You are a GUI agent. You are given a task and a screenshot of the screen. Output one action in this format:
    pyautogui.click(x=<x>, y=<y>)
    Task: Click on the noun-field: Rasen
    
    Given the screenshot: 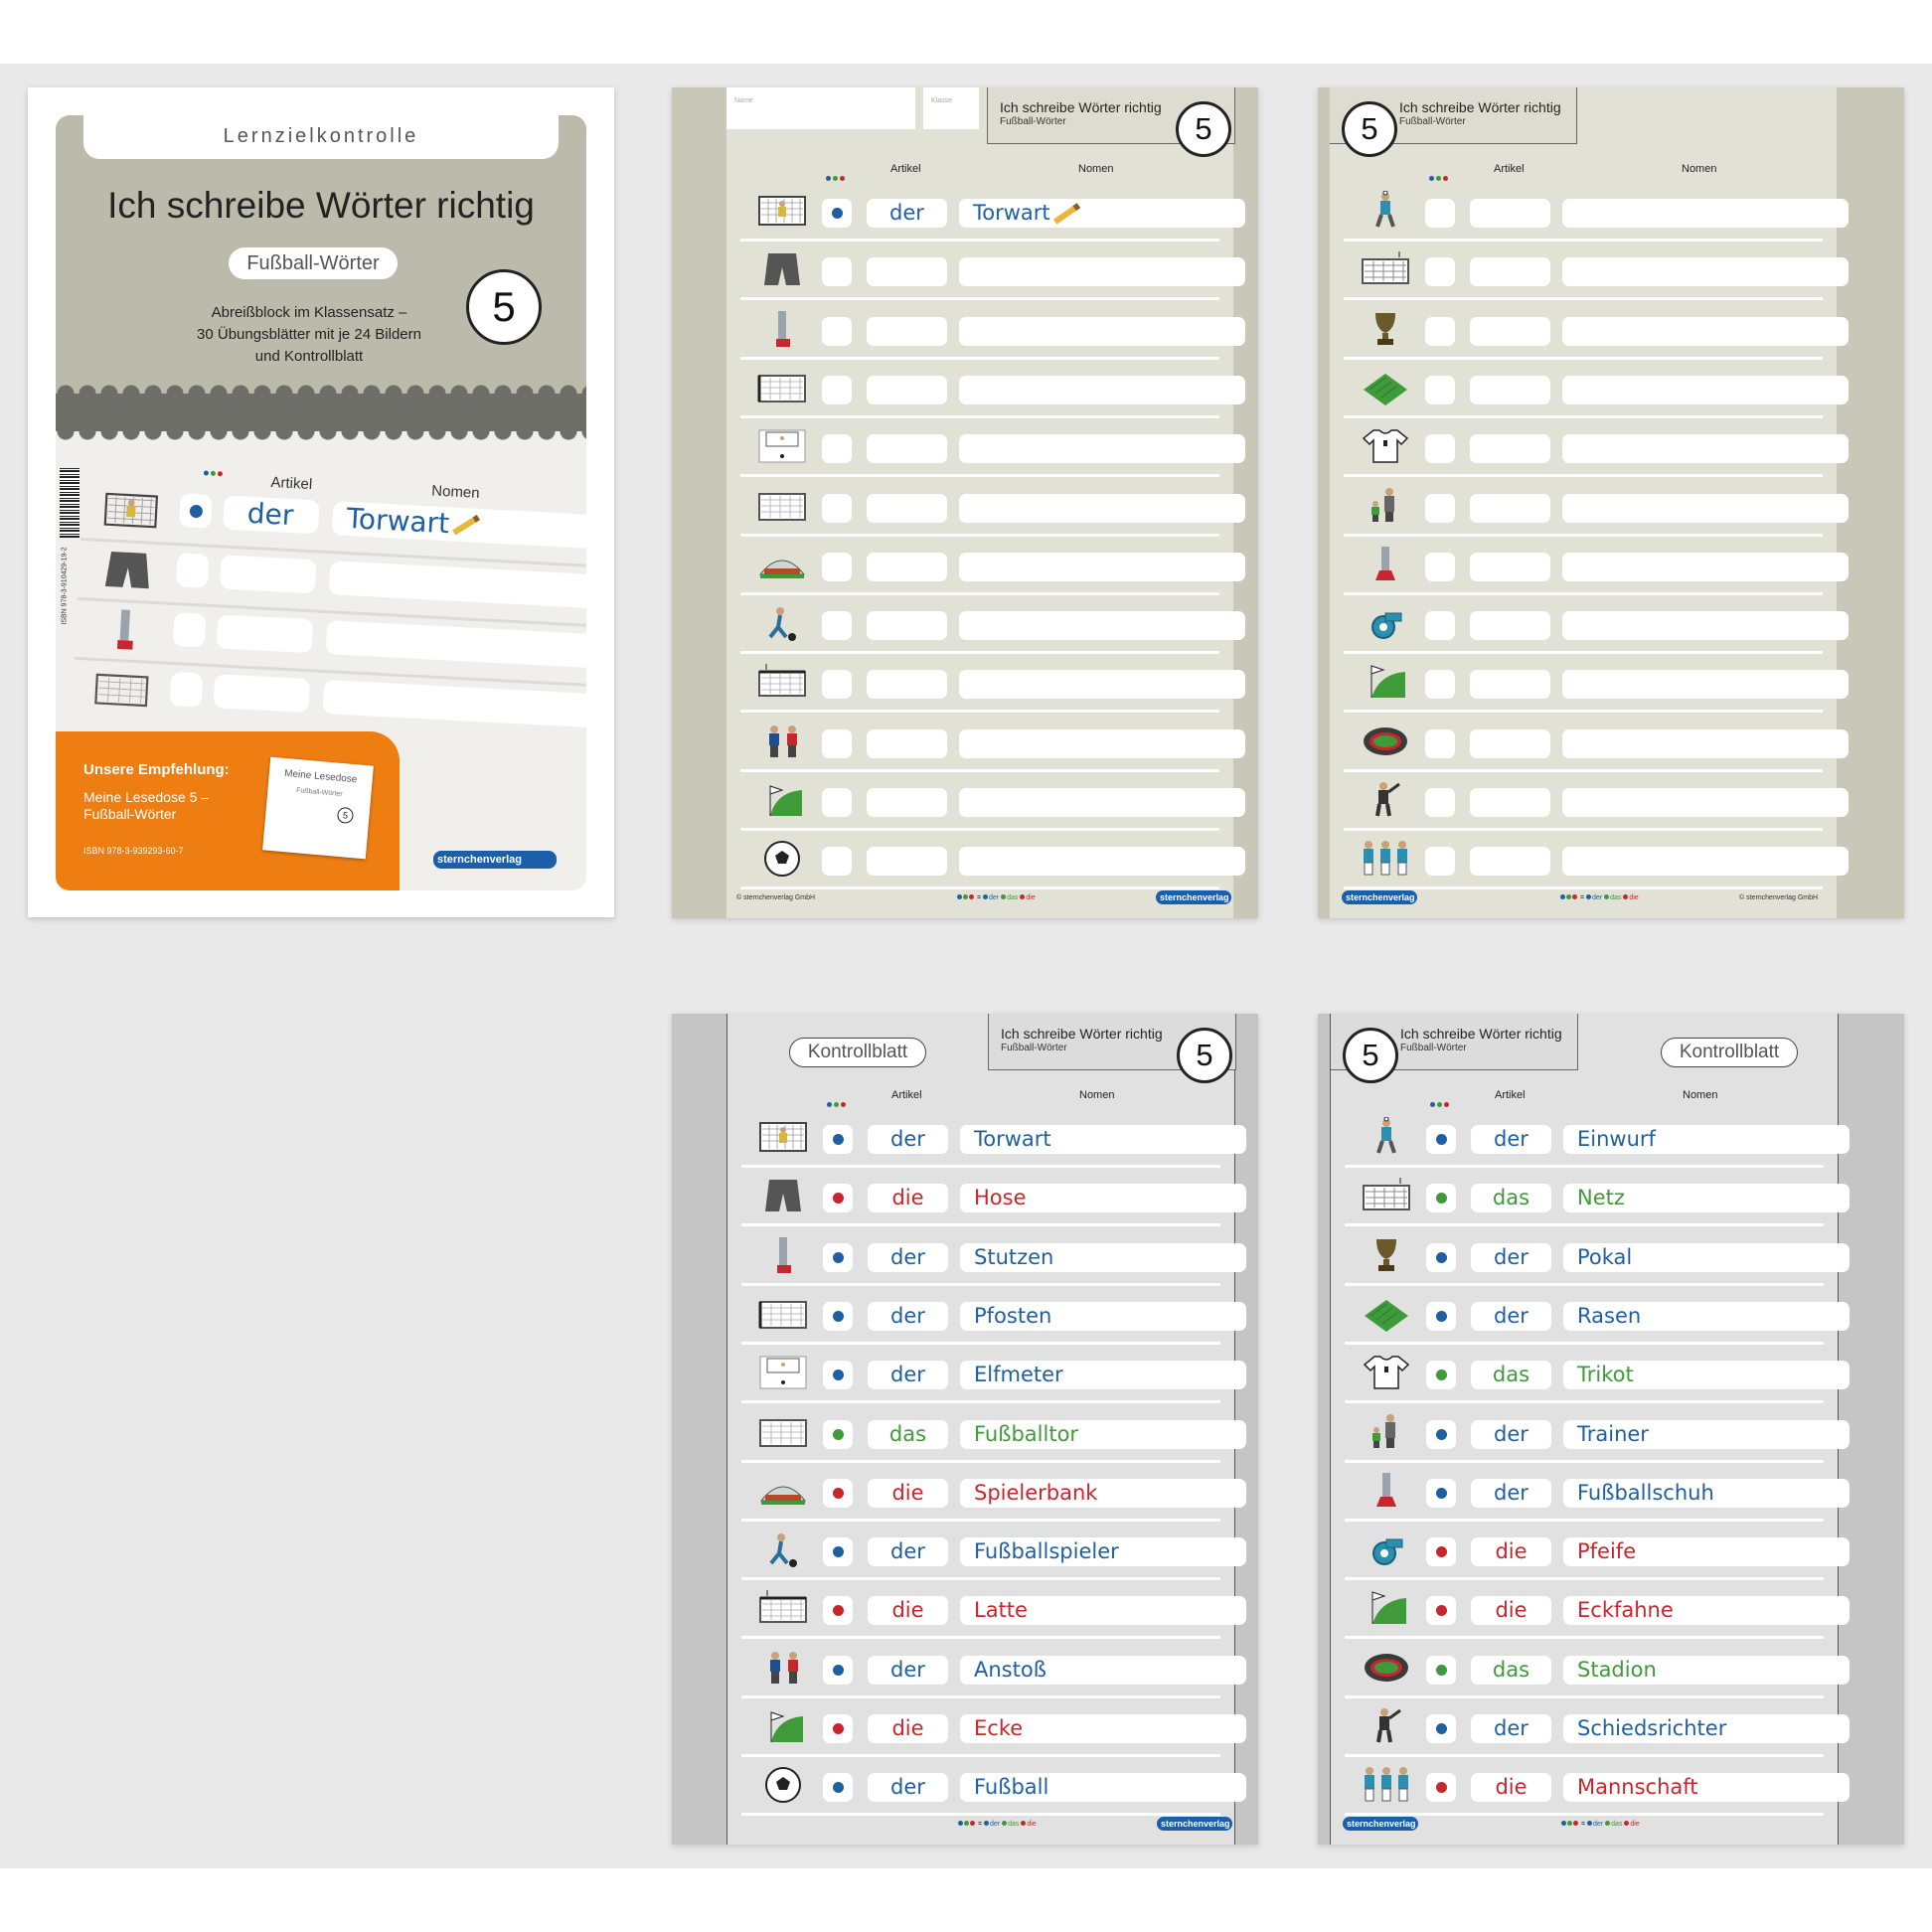 What is the action you would take?
    pyautogui.click(x=1706, y=1316)
    